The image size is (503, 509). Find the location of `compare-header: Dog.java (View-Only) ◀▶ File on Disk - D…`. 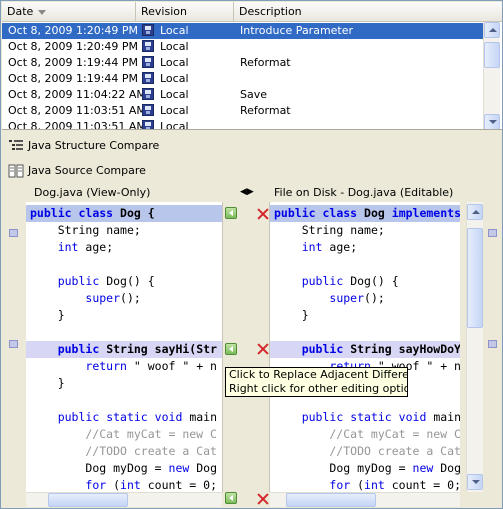

compare-header: Dog.java (View-Only) ◀▶ File on Disk - D… is located at coordinates (252, 193).